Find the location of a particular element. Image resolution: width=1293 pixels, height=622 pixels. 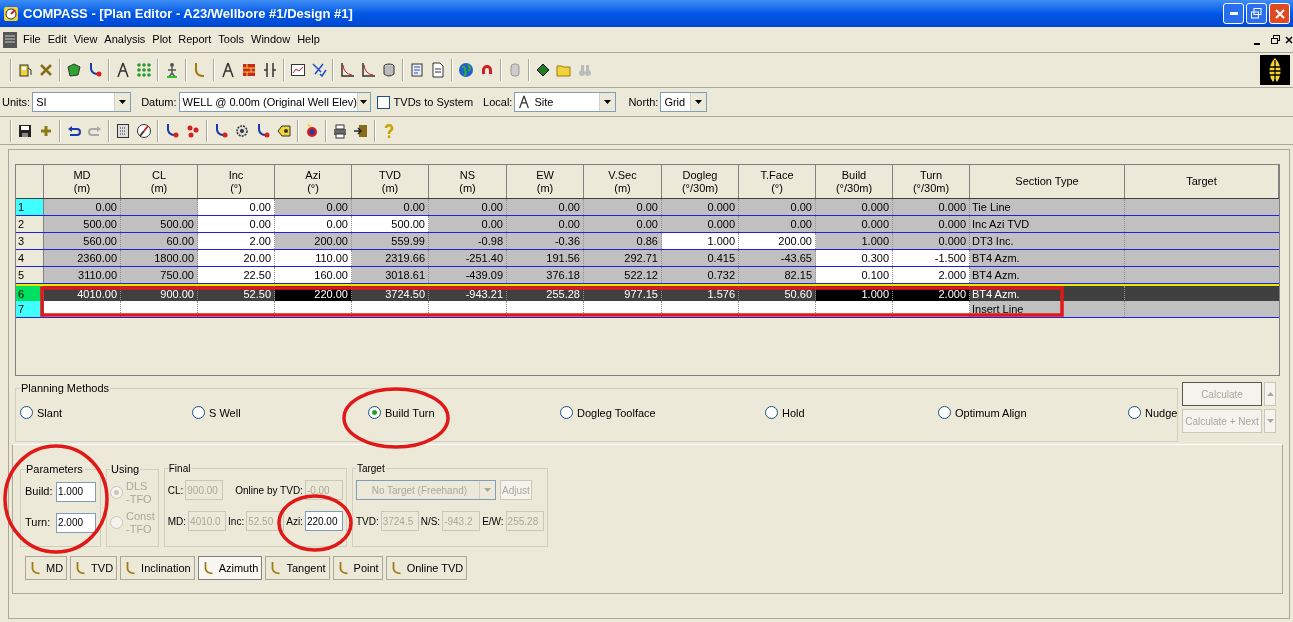

table-row: 1 0.00 0.00 0.00 0.00 0.00 0.00 0.00 0.000 0.00 0.000 0.000 Tie Line is located at coordinates (647, 207).